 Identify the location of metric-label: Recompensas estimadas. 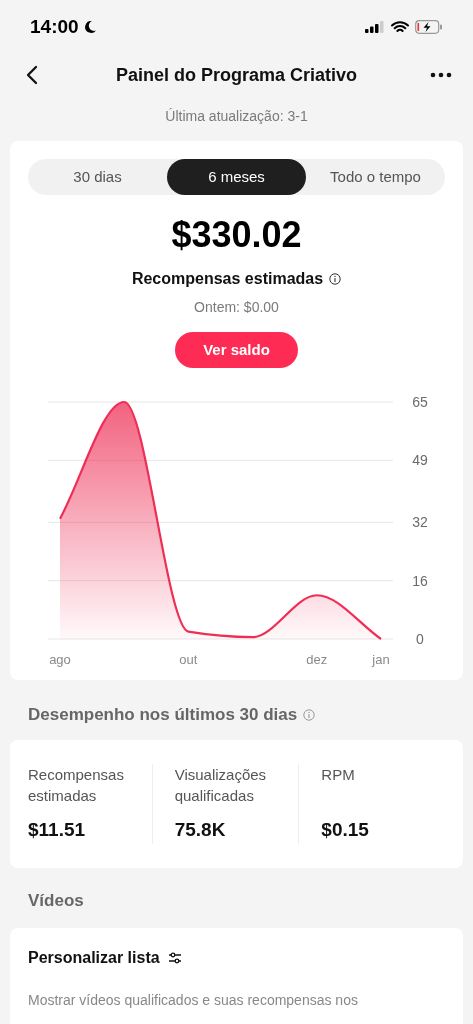
(76, 785).